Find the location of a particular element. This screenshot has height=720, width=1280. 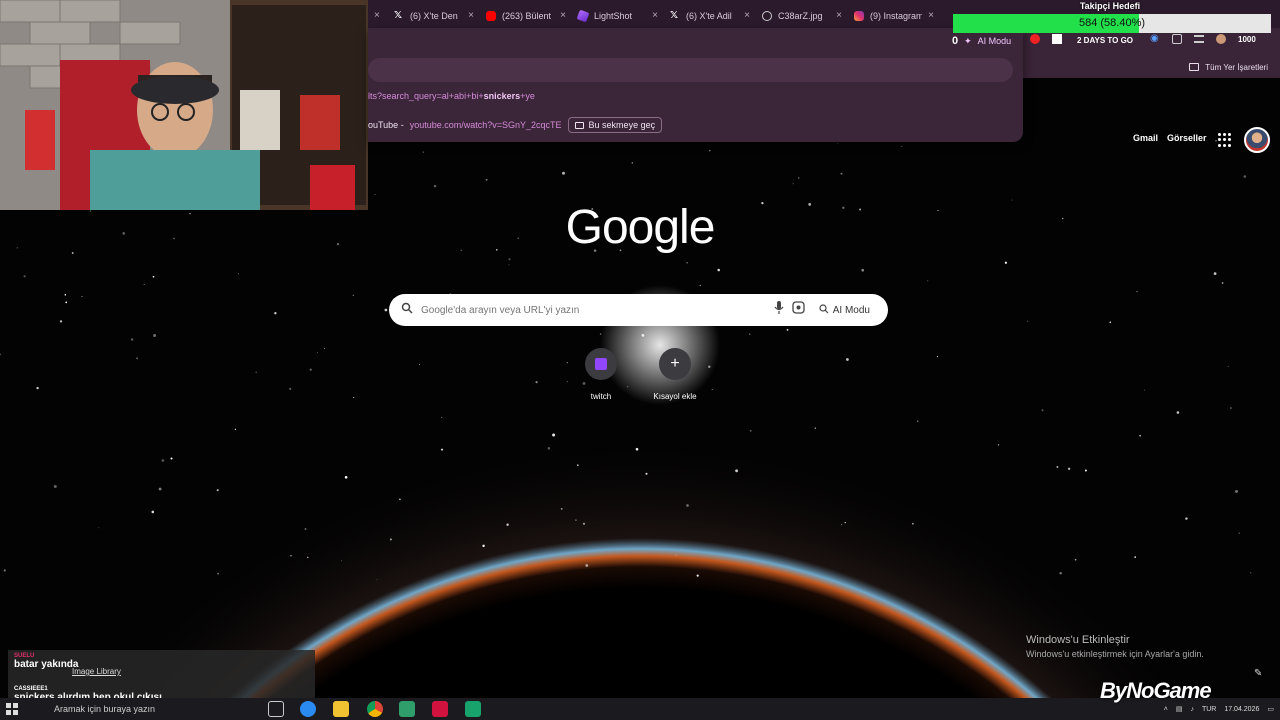

chrome-icon is located at coordinates (375, 709).